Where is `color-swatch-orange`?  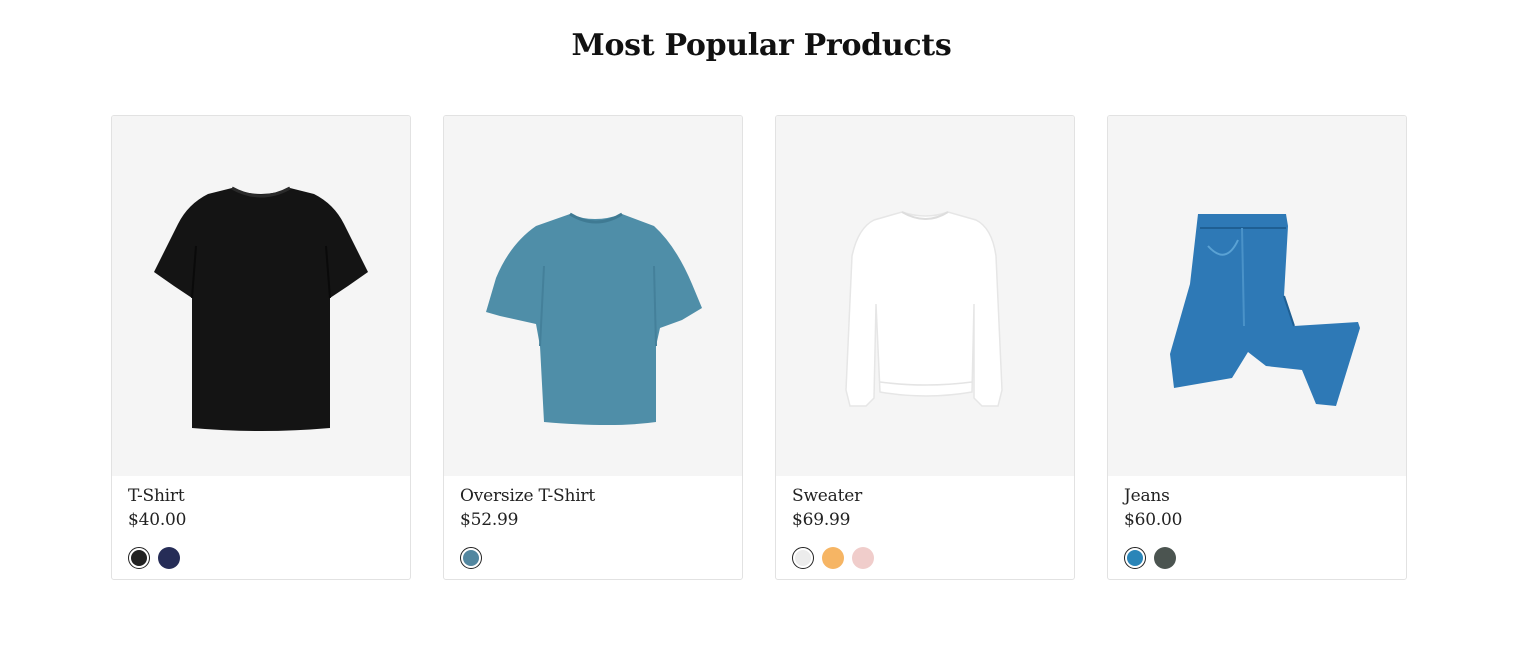 color-swatch-orange is located at coordinates (833, 558).